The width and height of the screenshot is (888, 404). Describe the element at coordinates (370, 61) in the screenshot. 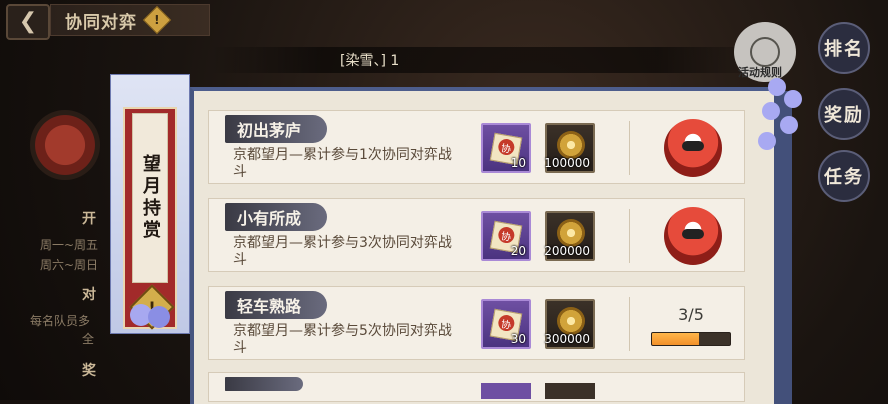

I see `player-name: [染雪、] 1` at that location.